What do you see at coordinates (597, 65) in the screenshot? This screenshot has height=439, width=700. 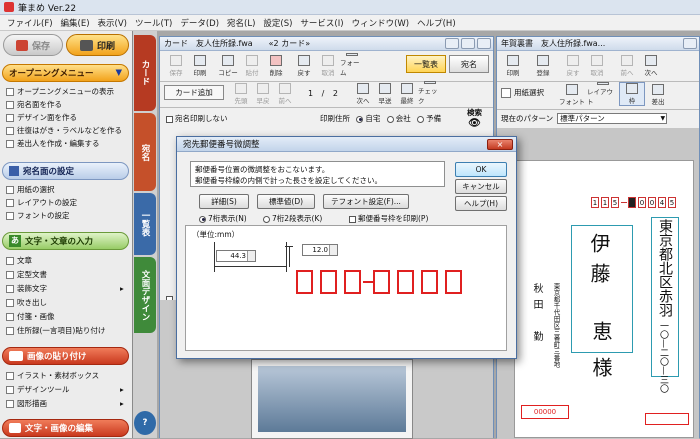 I see `pc-cancel-tool: 取消` at bounding box center [597, 65].